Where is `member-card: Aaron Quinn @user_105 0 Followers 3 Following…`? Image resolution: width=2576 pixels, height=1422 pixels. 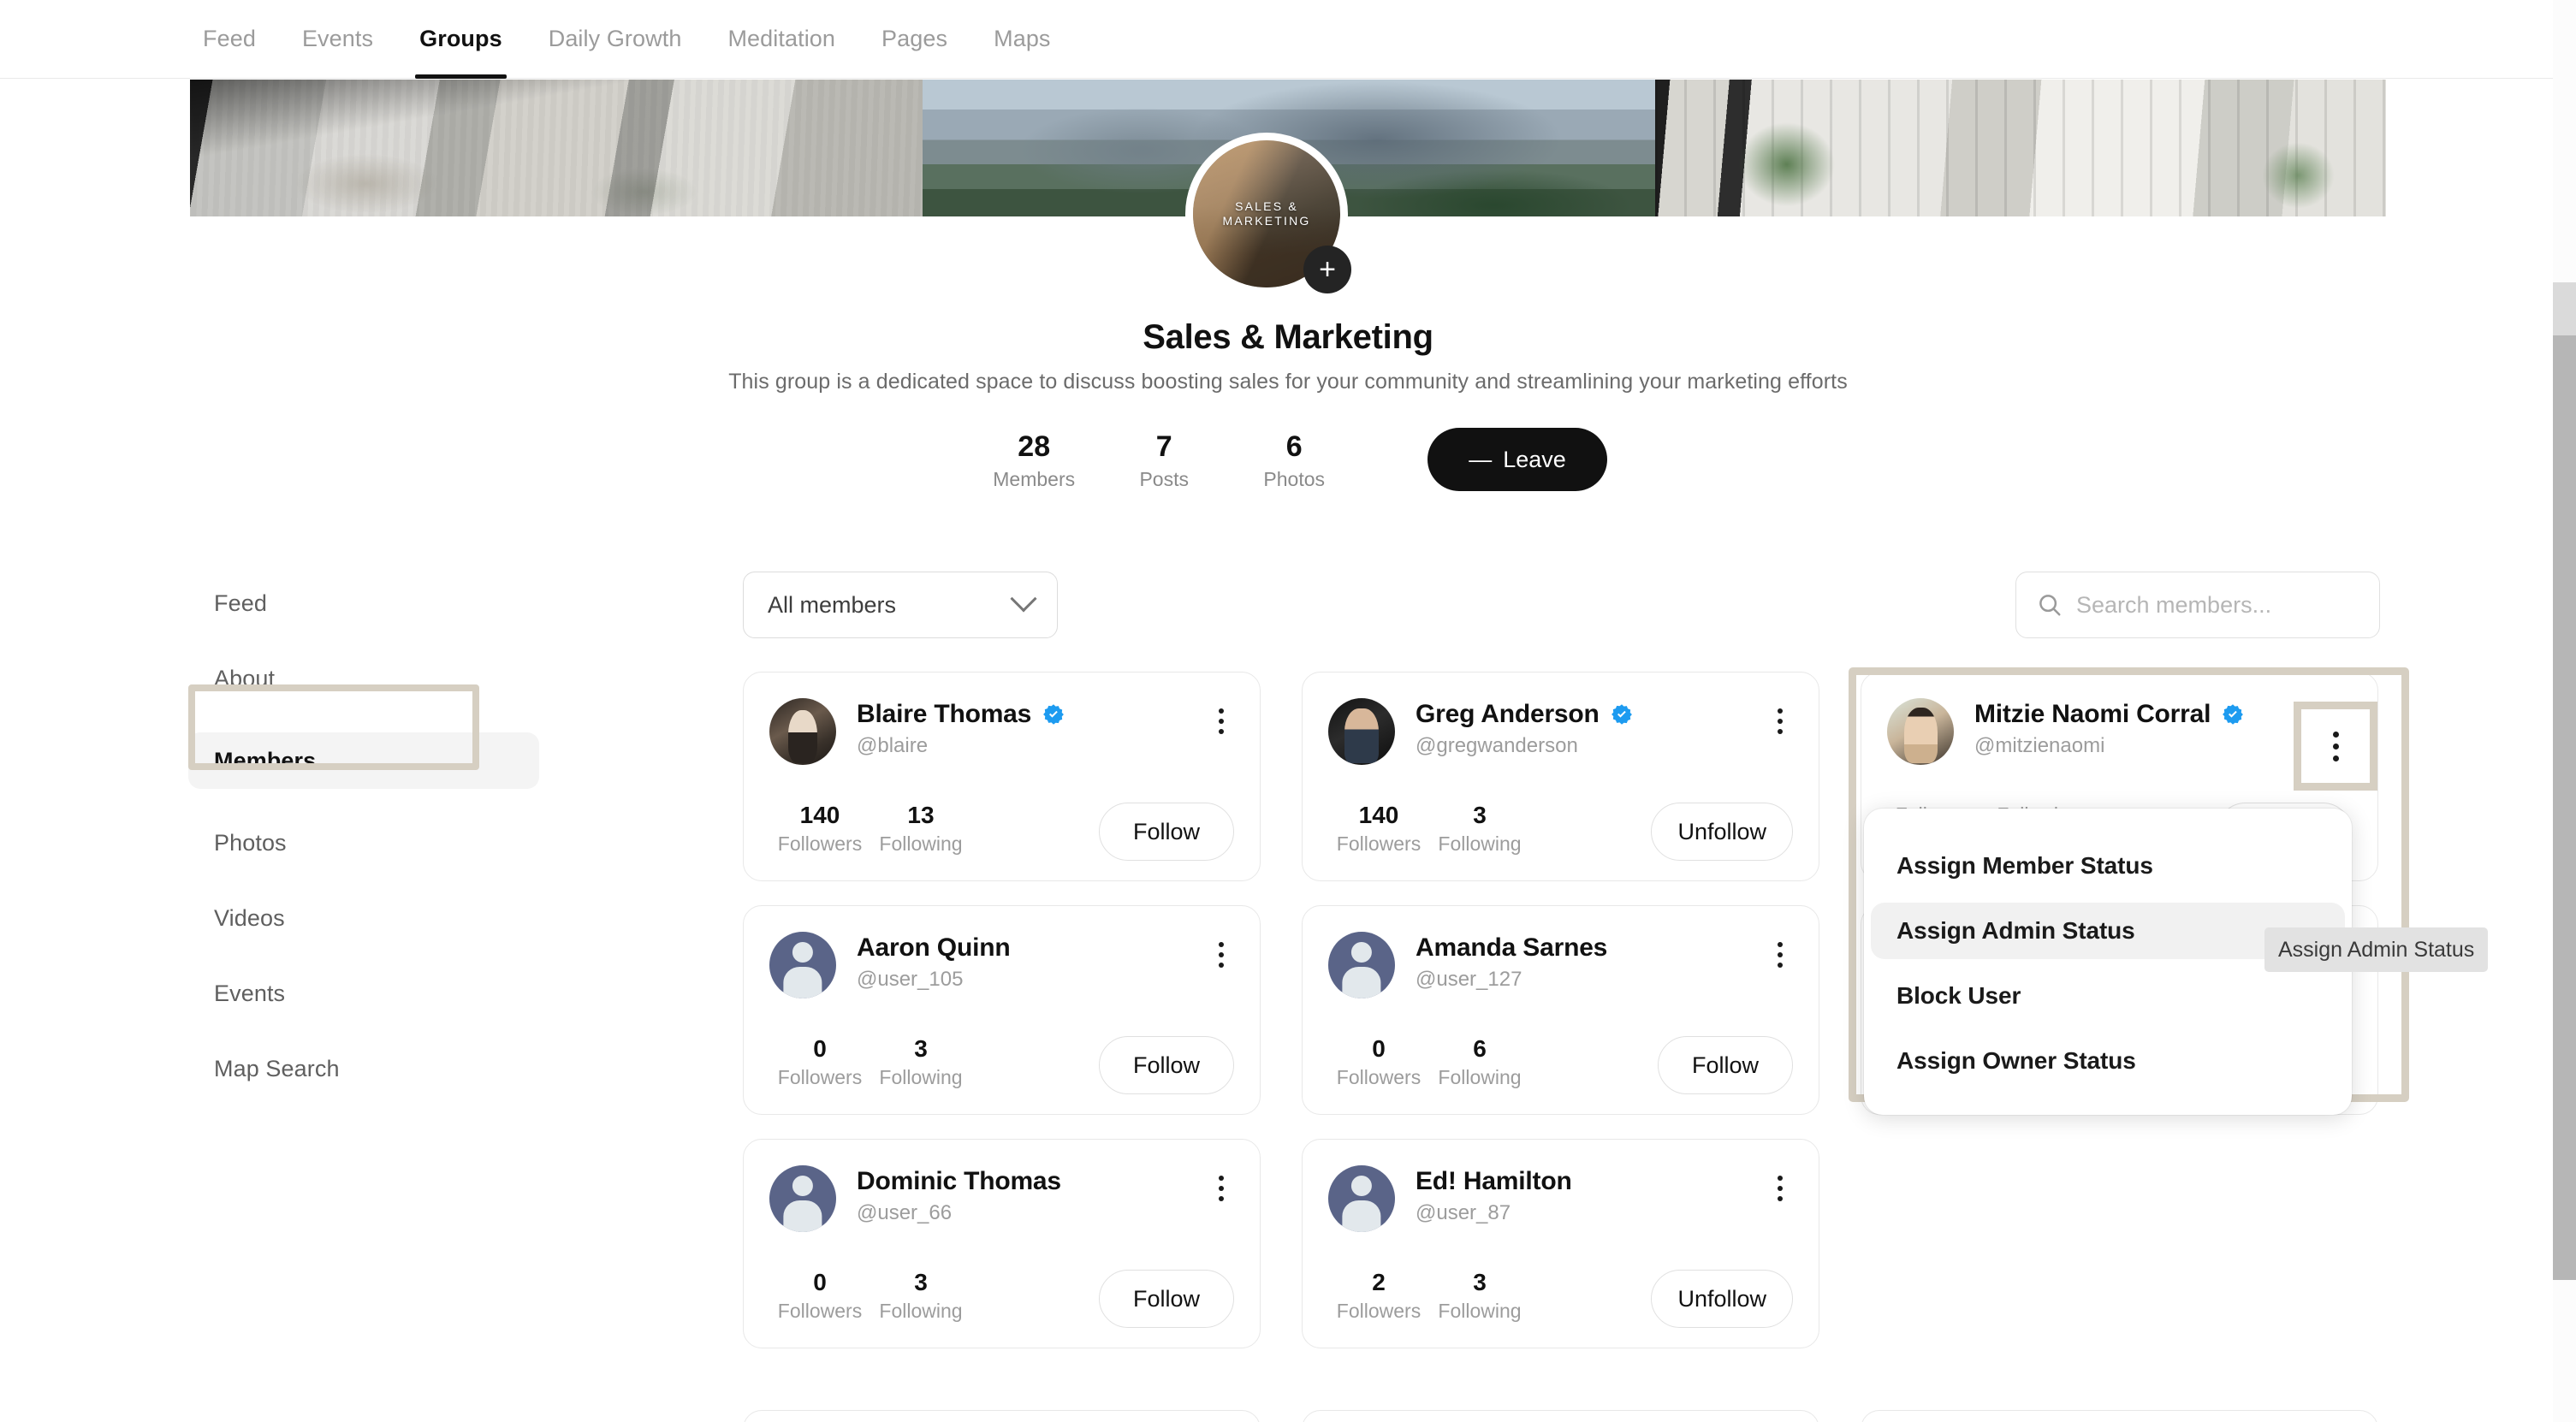
member-card: Aaron Quinn @user_105 0 Followers 3 Following… is located at coordinates (1002, 1010).